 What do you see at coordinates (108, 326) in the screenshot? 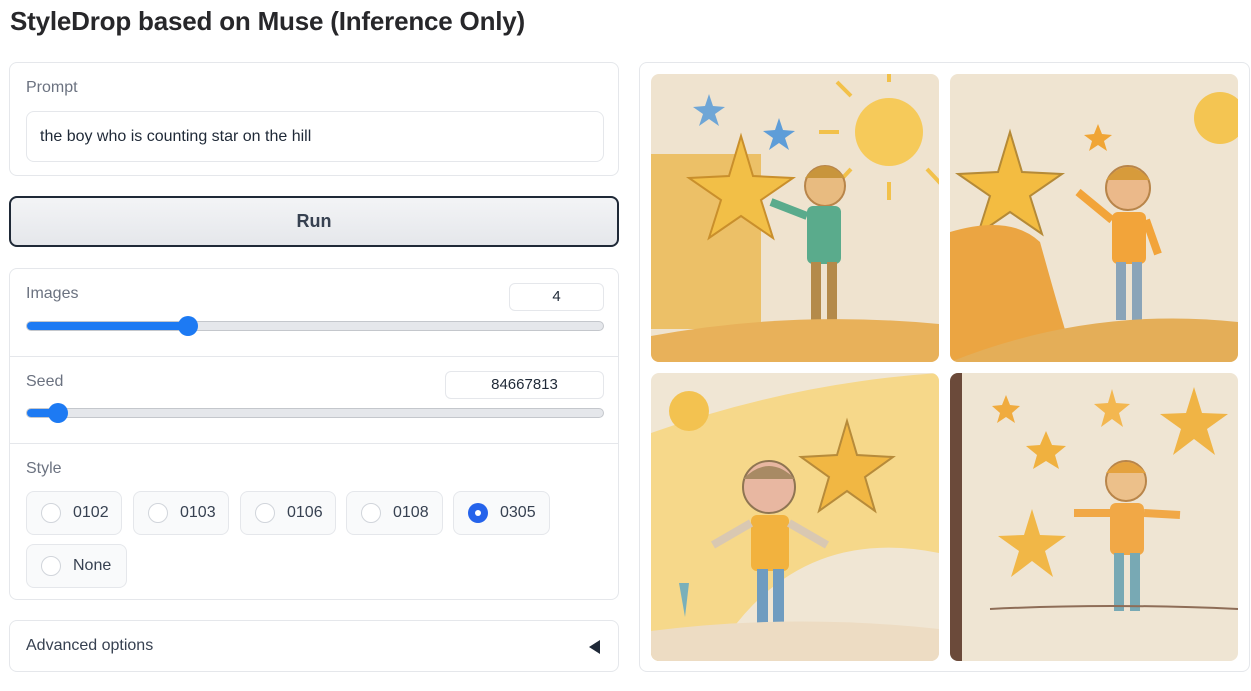
I see `images-slider-fill` at bounding box center [108, 326].